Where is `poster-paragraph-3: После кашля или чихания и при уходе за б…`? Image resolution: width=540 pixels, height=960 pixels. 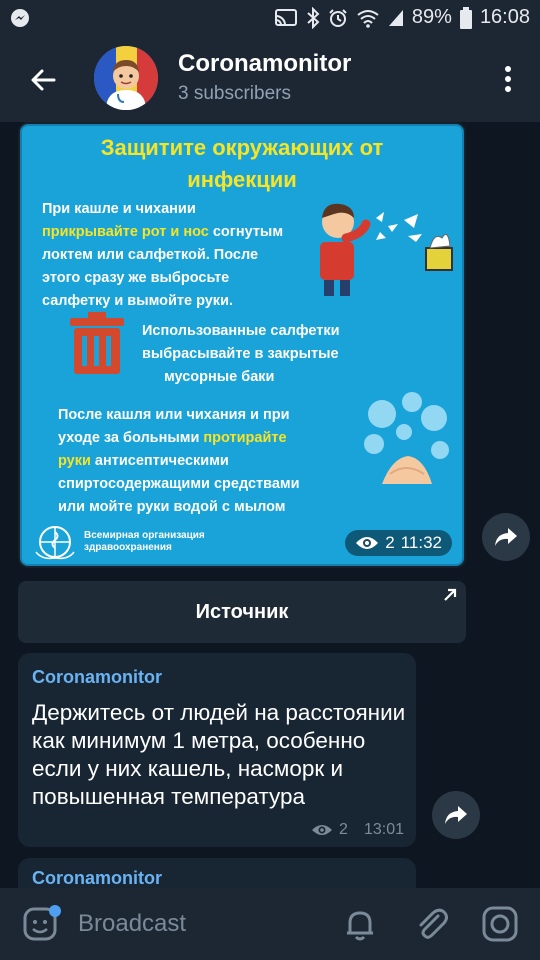 poster-paragraph-3: После кашля или чихания и при уходе за б… is located at coordinates (179, 461).